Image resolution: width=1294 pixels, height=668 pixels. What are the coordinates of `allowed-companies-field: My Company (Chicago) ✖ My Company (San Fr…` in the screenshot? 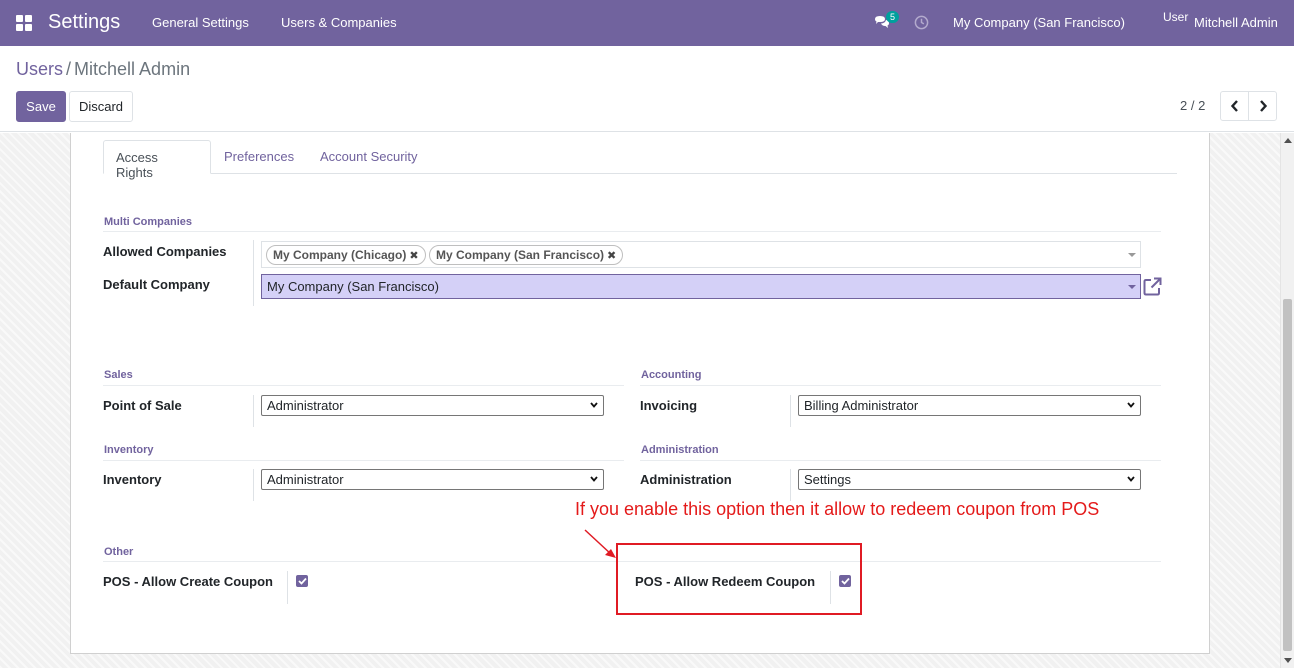 It's located at (701, 254).